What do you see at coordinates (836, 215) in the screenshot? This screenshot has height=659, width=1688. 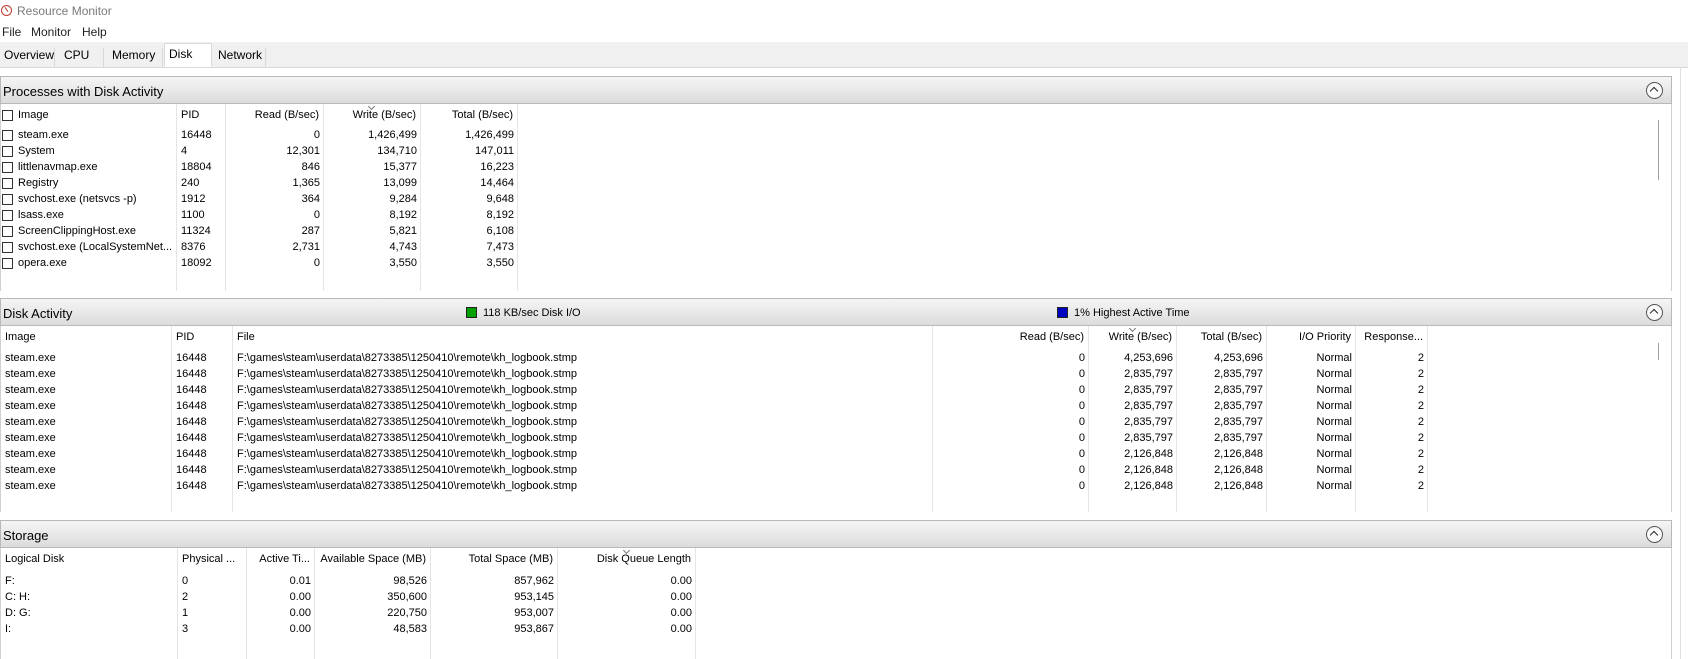 I see `table-row: lsass.exe 1100 0 8,192 8,192` at bounding box center [836, 215].